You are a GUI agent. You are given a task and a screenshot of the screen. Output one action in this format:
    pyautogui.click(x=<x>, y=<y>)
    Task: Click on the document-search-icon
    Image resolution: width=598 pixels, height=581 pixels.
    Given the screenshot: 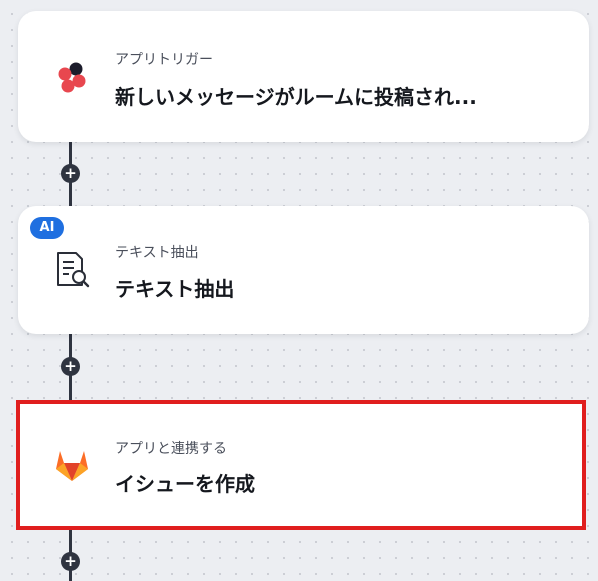 What is the action you would take?
    pyautogui.click(x=72, y=270)
    